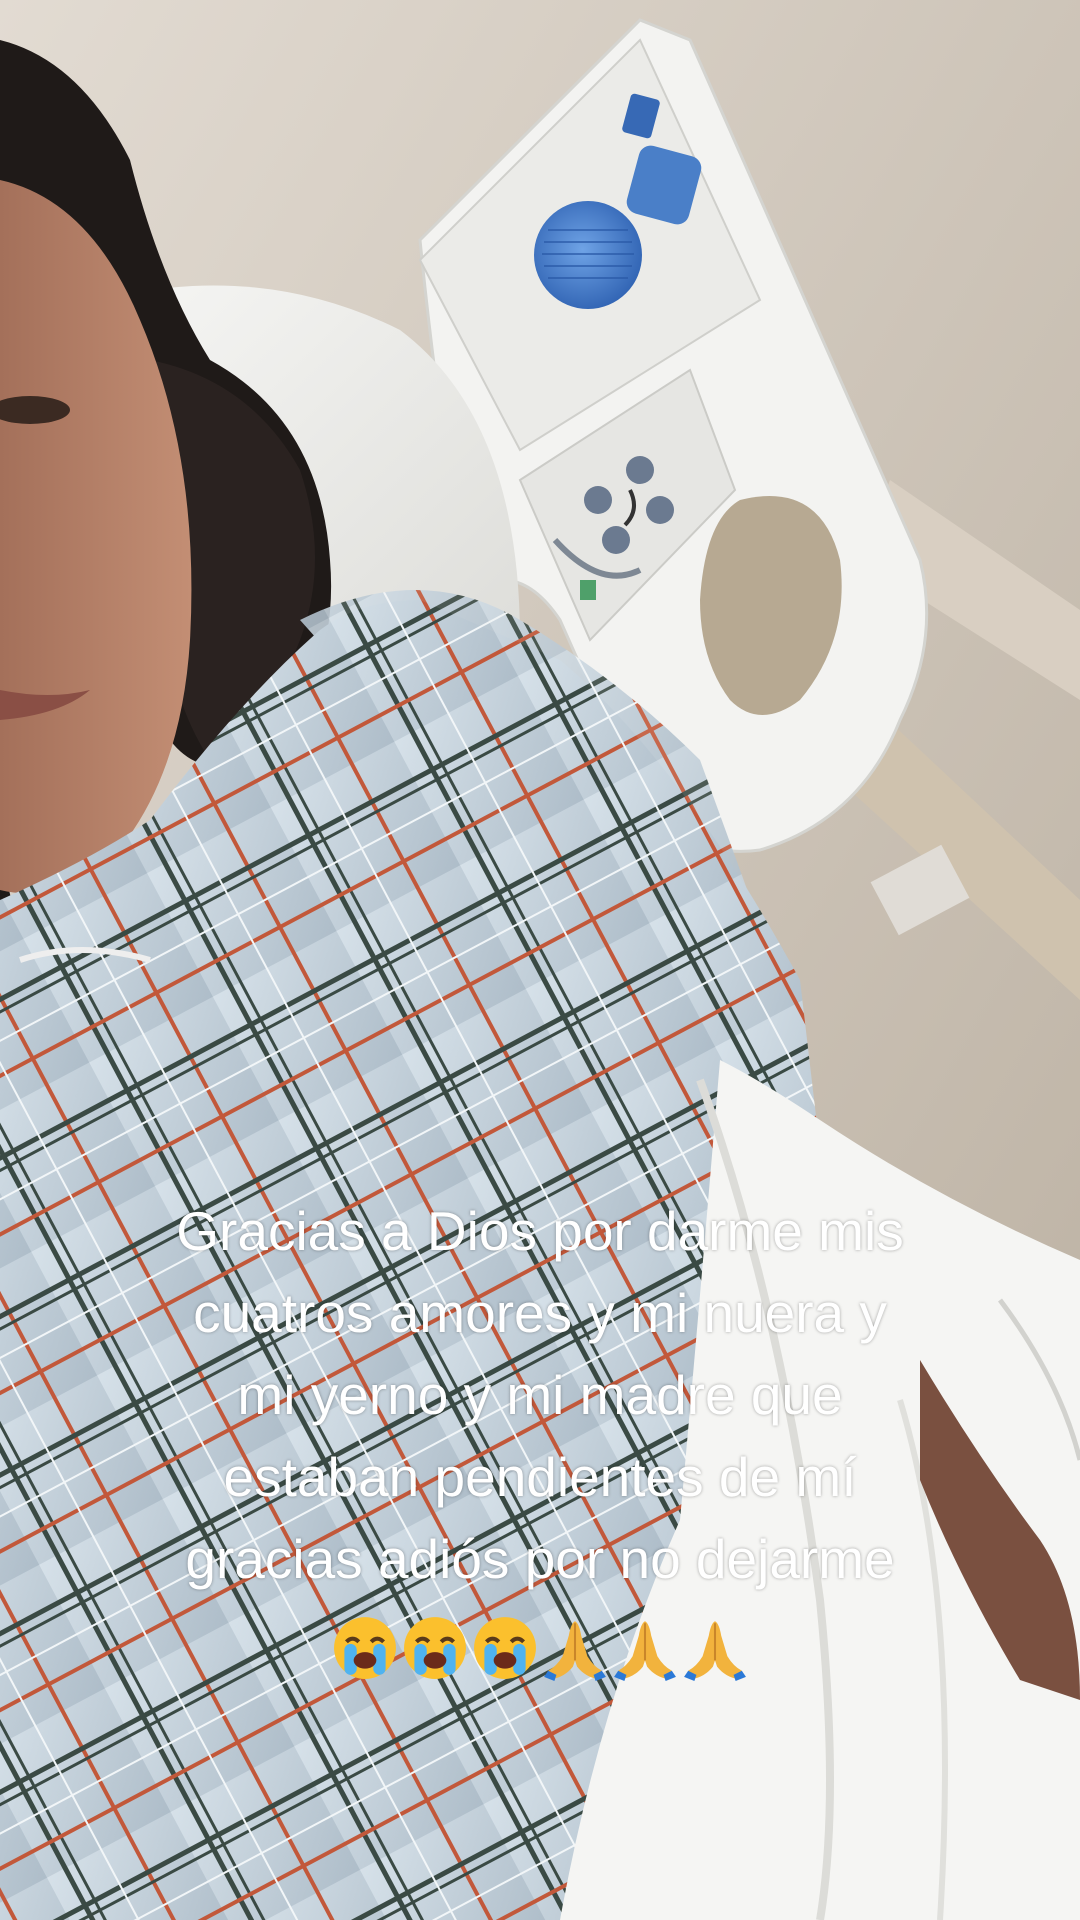 This screenshot has height=1920, width=1080. What do you see at coordinates (540, 1395) in the screenshot?
I see `caption-line-3: mi yerno y mi madre que` at bounding box center [540, 1395].